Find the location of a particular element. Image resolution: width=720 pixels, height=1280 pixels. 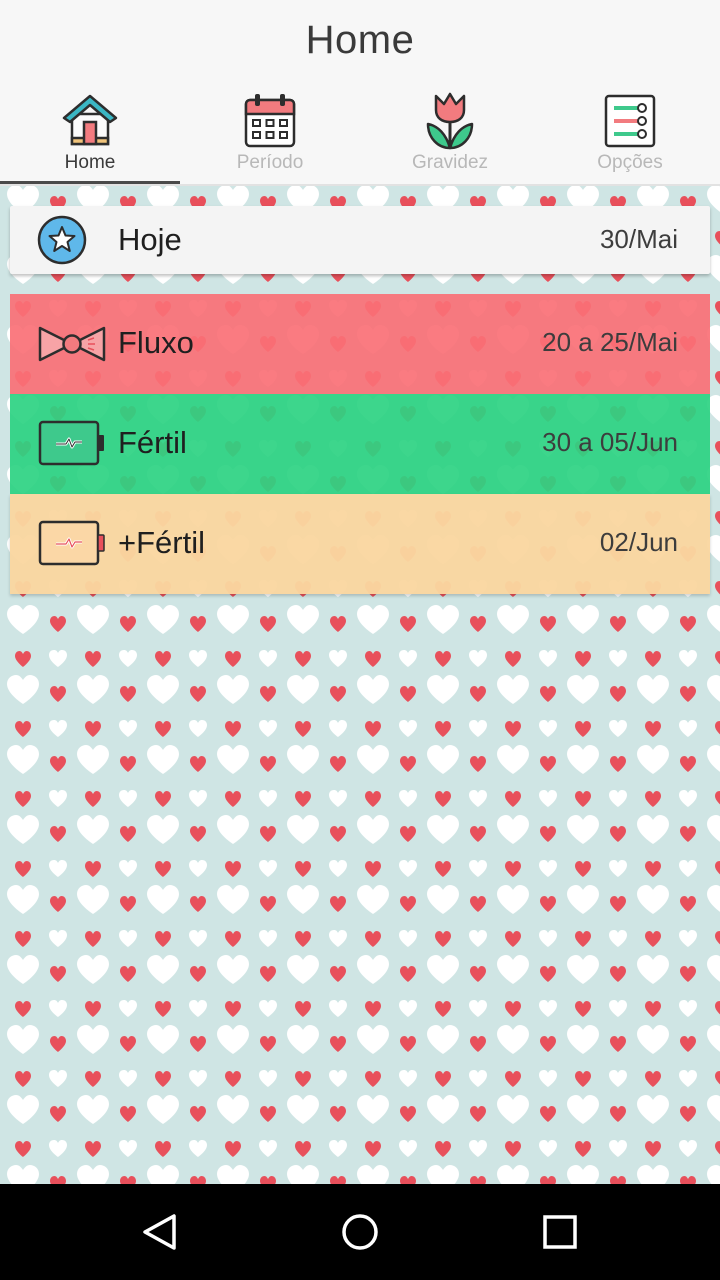

fertile-date: 30 a 05/Jun is located at coordinates (610, 442).